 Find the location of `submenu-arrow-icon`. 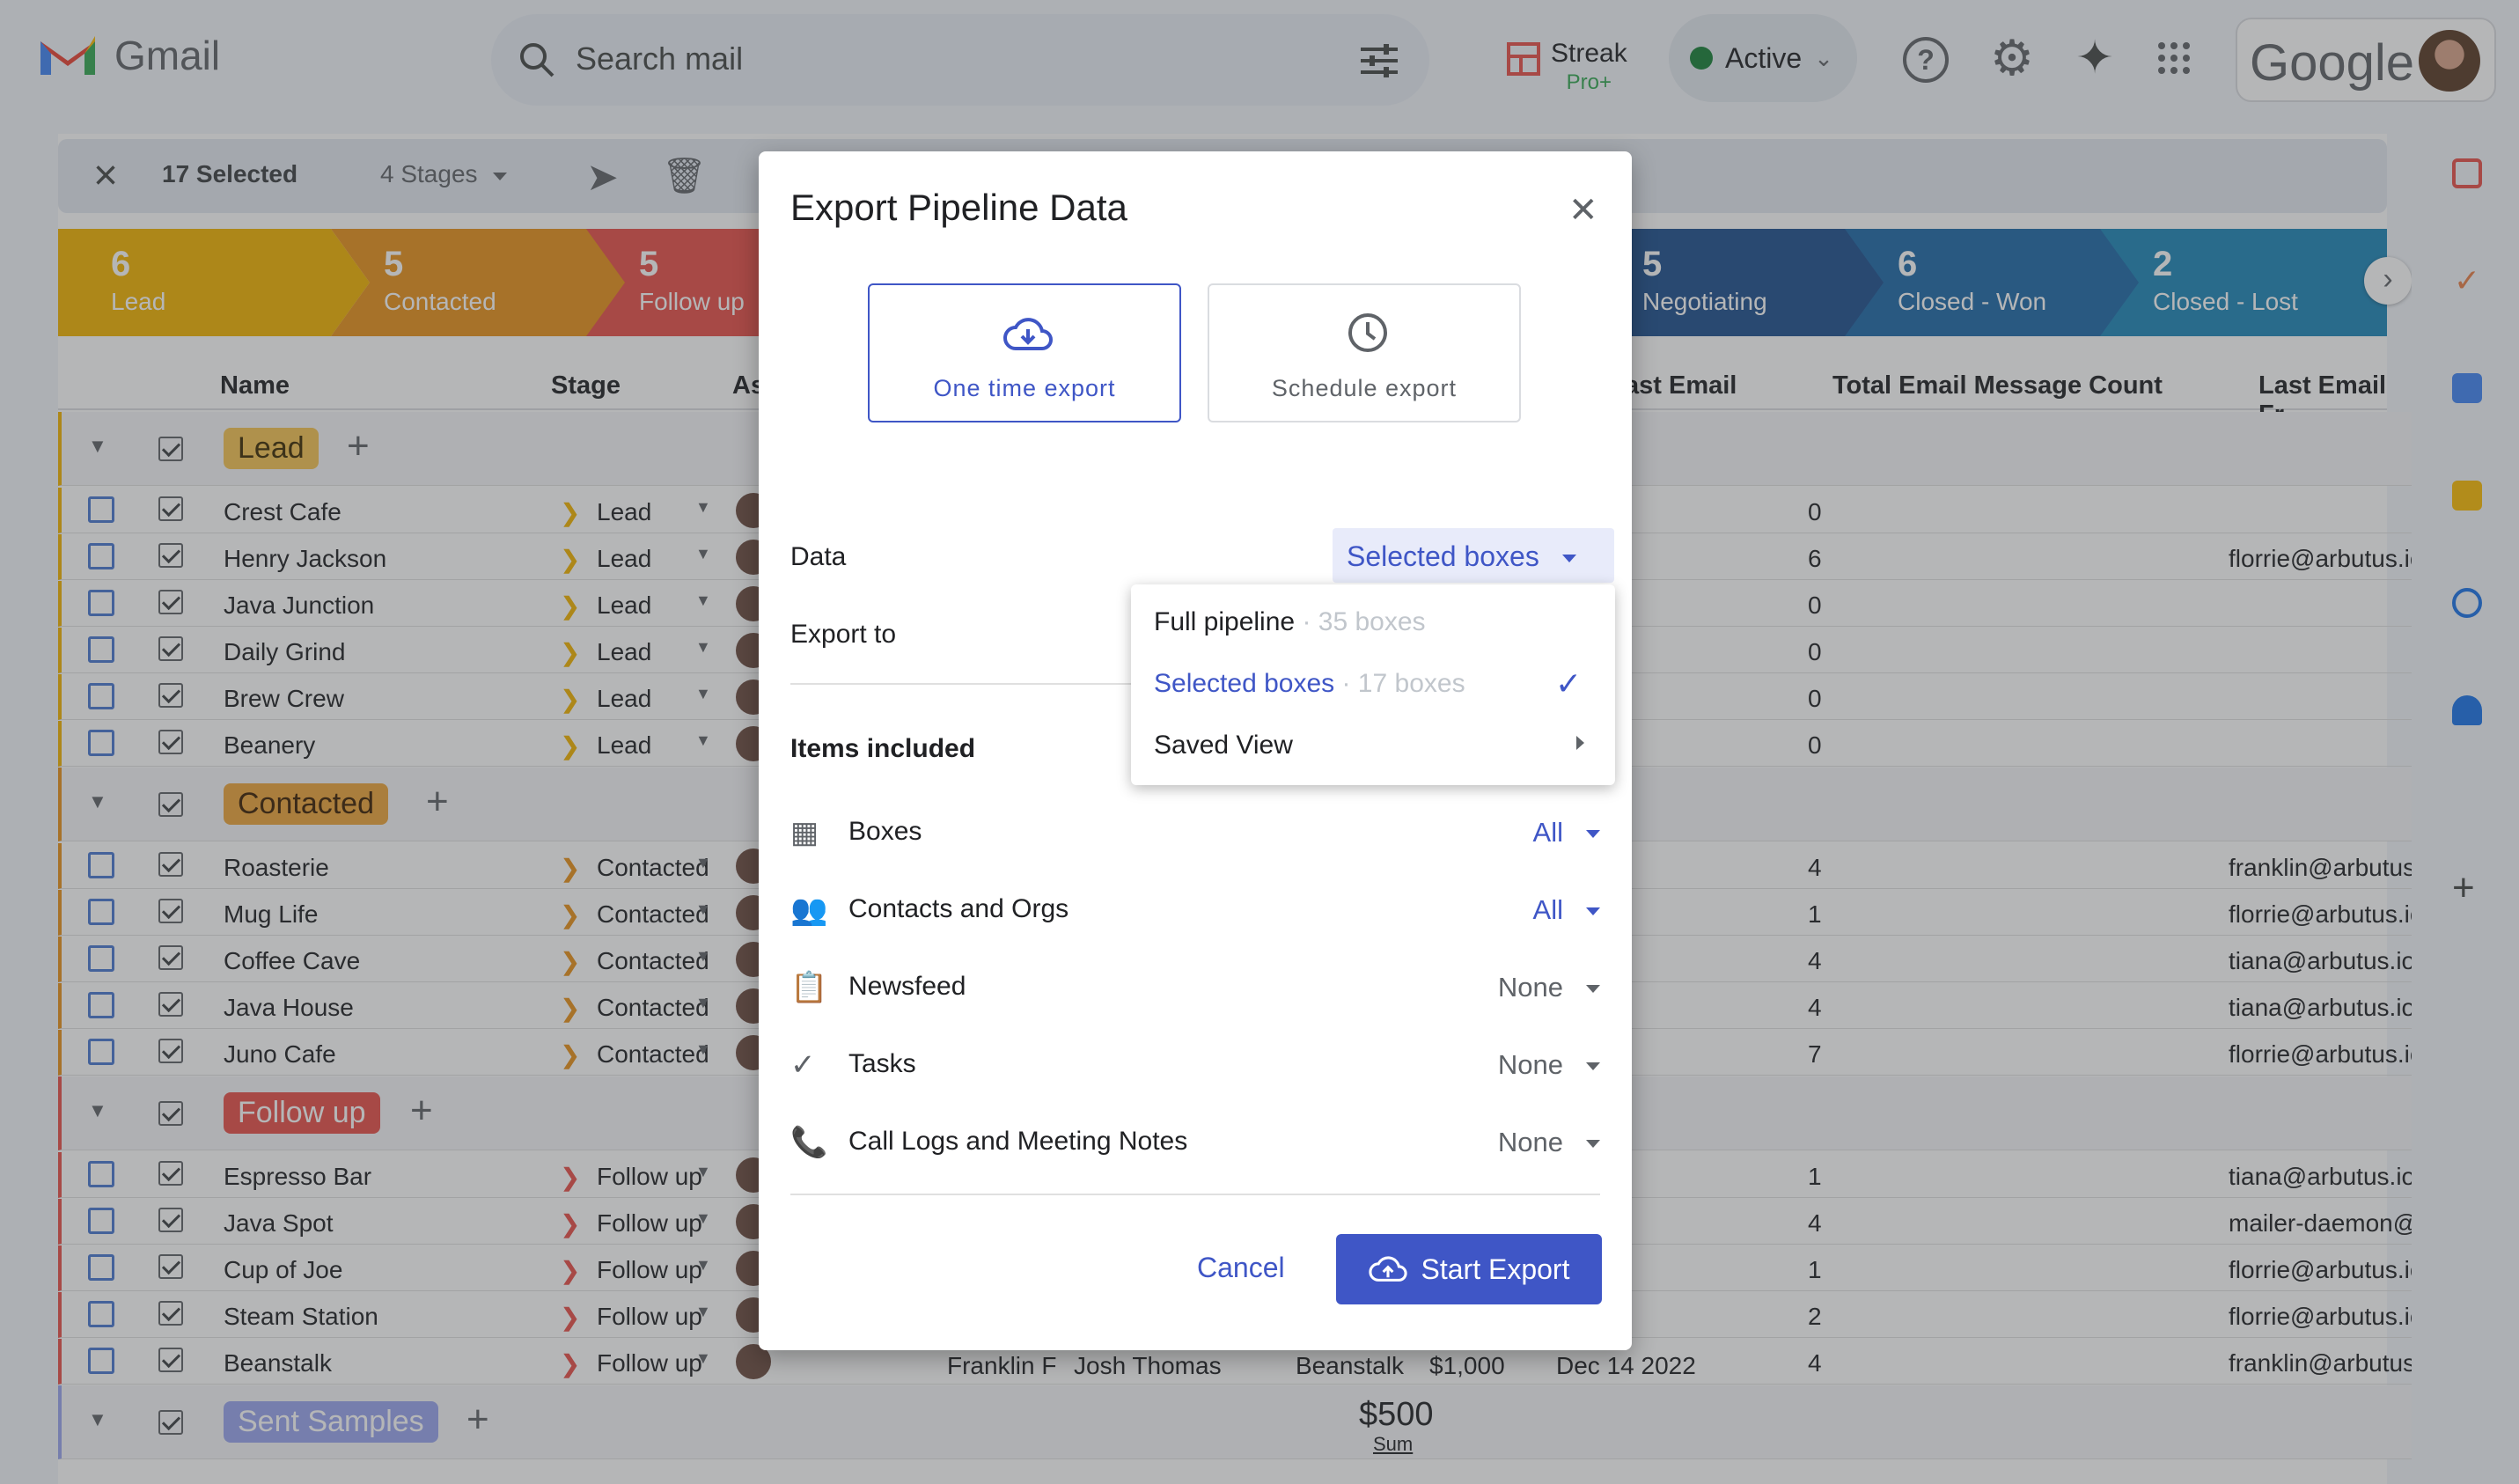

submenu-arrow-icon is located at coordinates (1580, 743).